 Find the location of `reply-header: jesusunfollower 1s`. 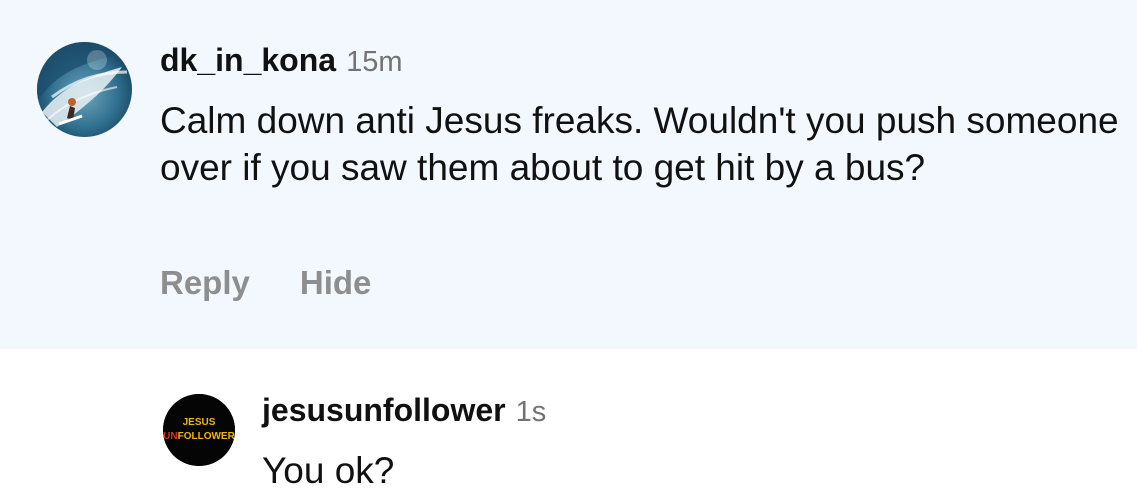

reply-header: jesusunfollower 1s is located at coordinates (404, 412).